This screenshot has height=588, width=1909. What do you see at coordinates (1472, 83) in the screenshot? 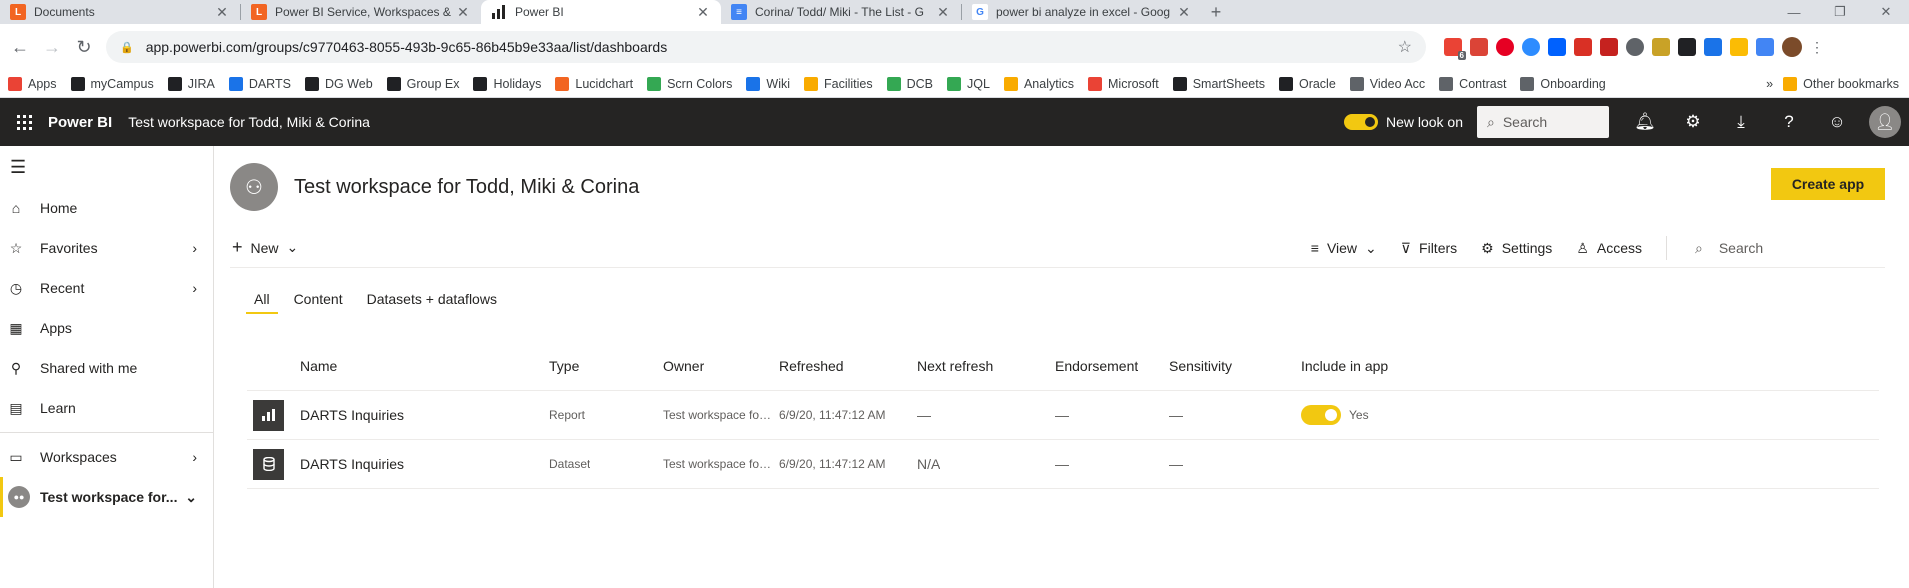
I see `bookmark-item: Contrast` at bounding box center [1472, 83].